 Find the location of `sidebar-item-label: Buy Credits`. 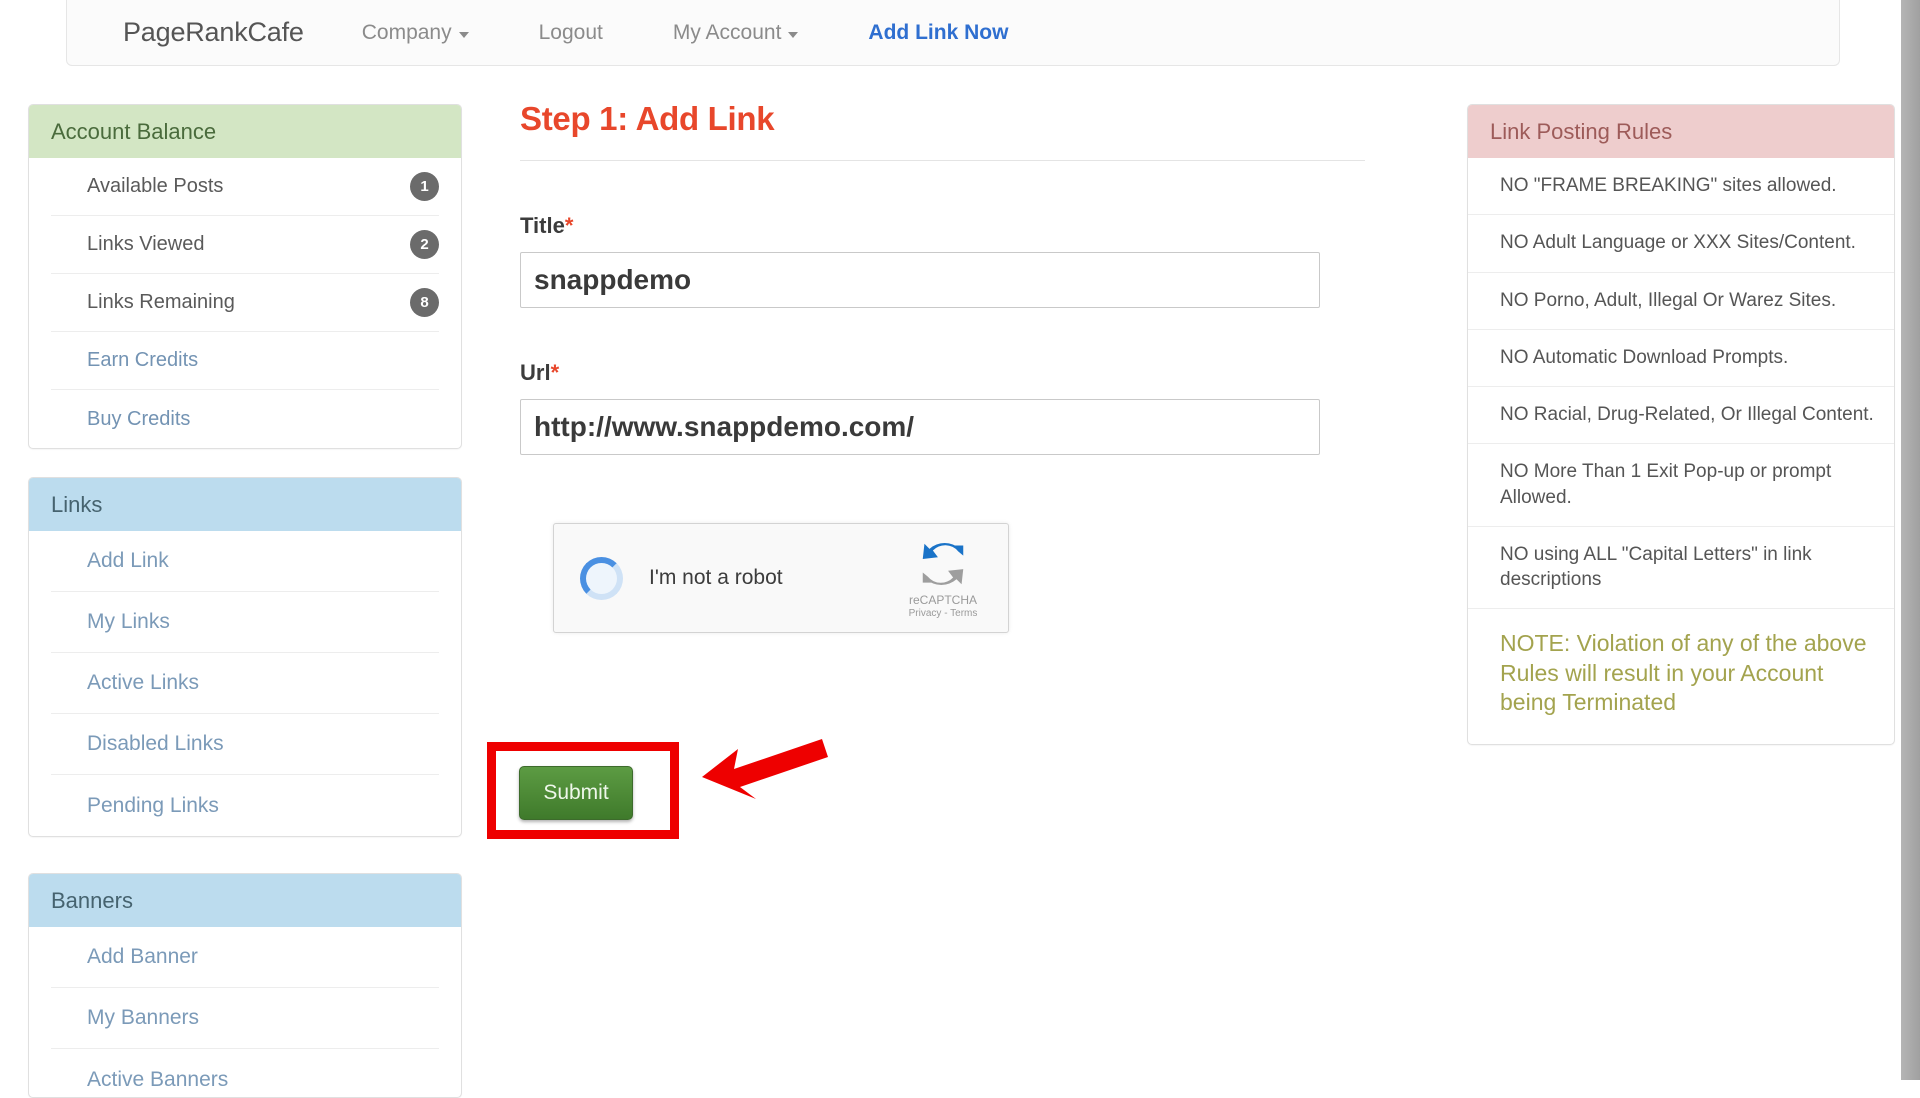

sidebar-item-label: Buy Credits is located at coordinates (139, 418).